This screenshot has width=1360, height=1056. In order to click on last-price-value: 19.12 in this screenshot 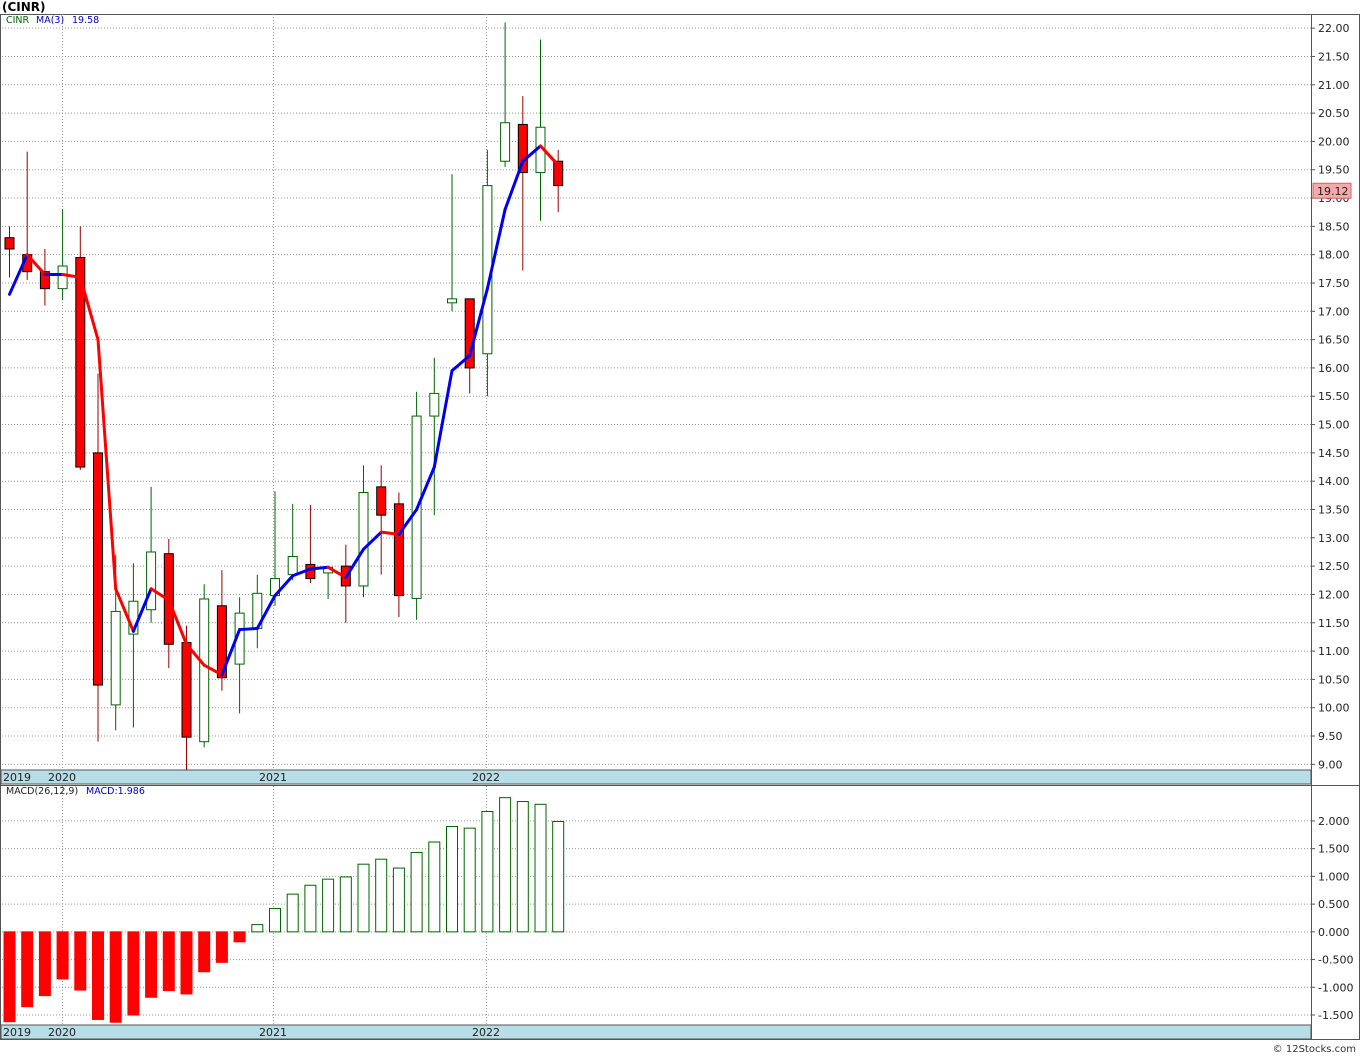, I will do `click(1333, 191)`.